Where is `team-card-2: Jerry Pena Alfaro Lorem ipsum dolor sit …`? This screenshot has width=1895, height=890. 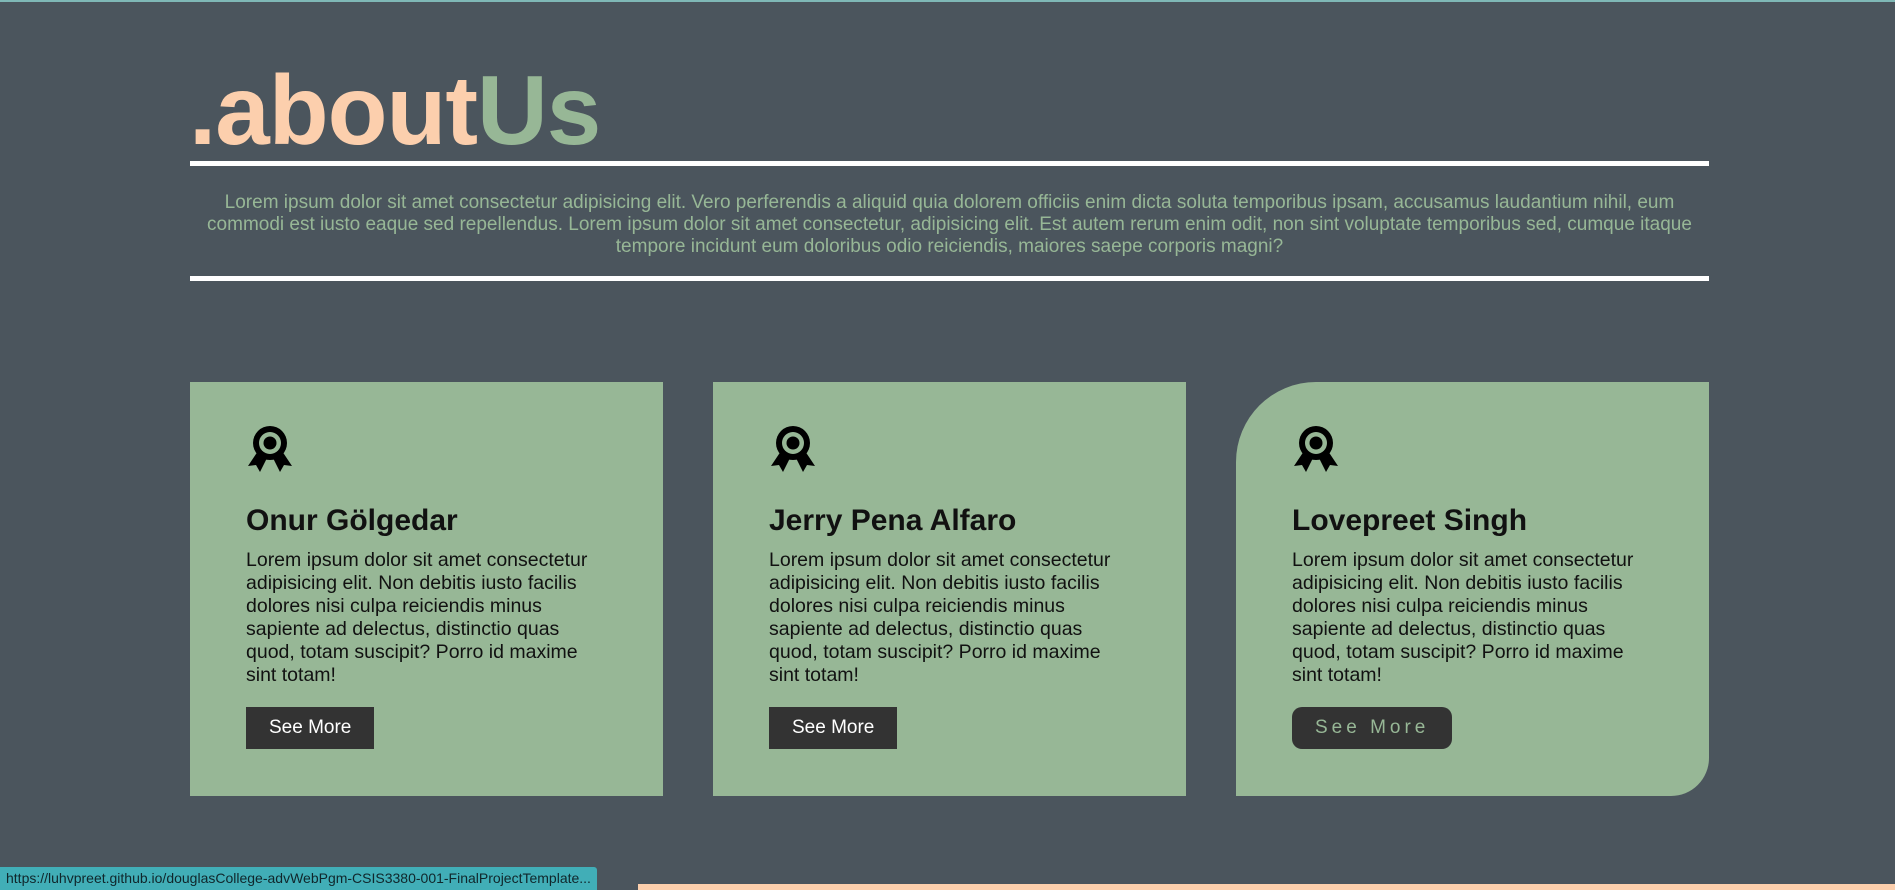 team-card-2: Jerry Pena Alfaro Lorem ipsum dolor sit … is located at coordinates (949, 589).